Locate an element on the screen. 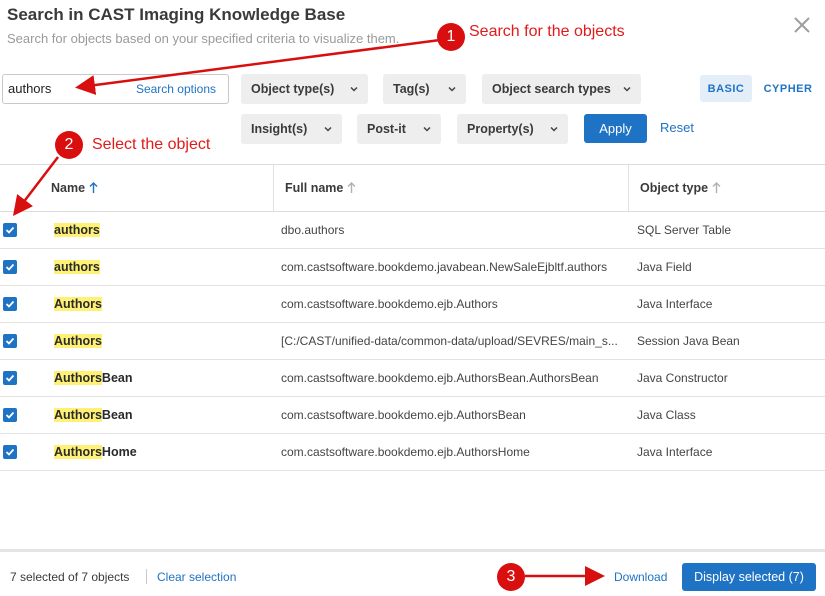  table-row: authors dbo.authors SQL Server Table is located at coordinates (412, 230).